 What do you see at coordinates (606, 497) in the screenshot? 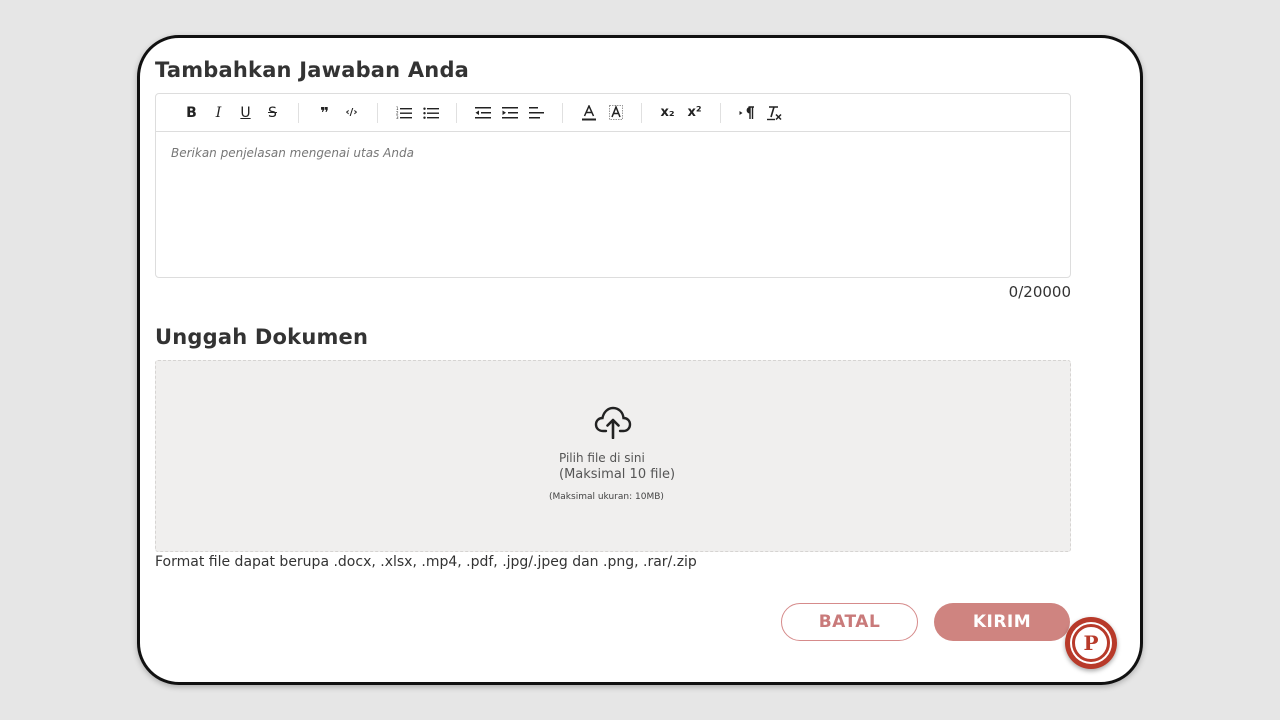
I see `max-size-text: (Maksimal ukuran: 10MB)` at bounding box center [606, 497].